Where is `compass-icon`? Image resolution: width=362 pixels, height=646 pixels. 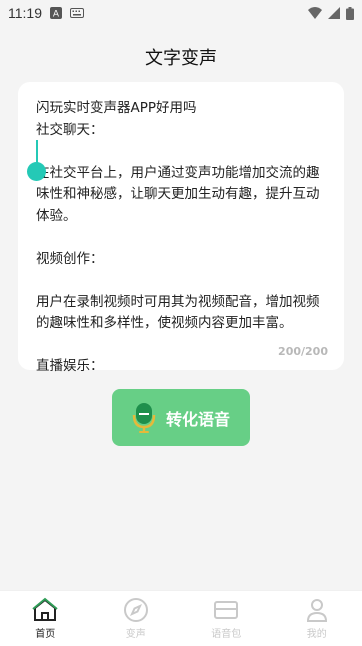
compass-icon is located at coordinates (136, 610).